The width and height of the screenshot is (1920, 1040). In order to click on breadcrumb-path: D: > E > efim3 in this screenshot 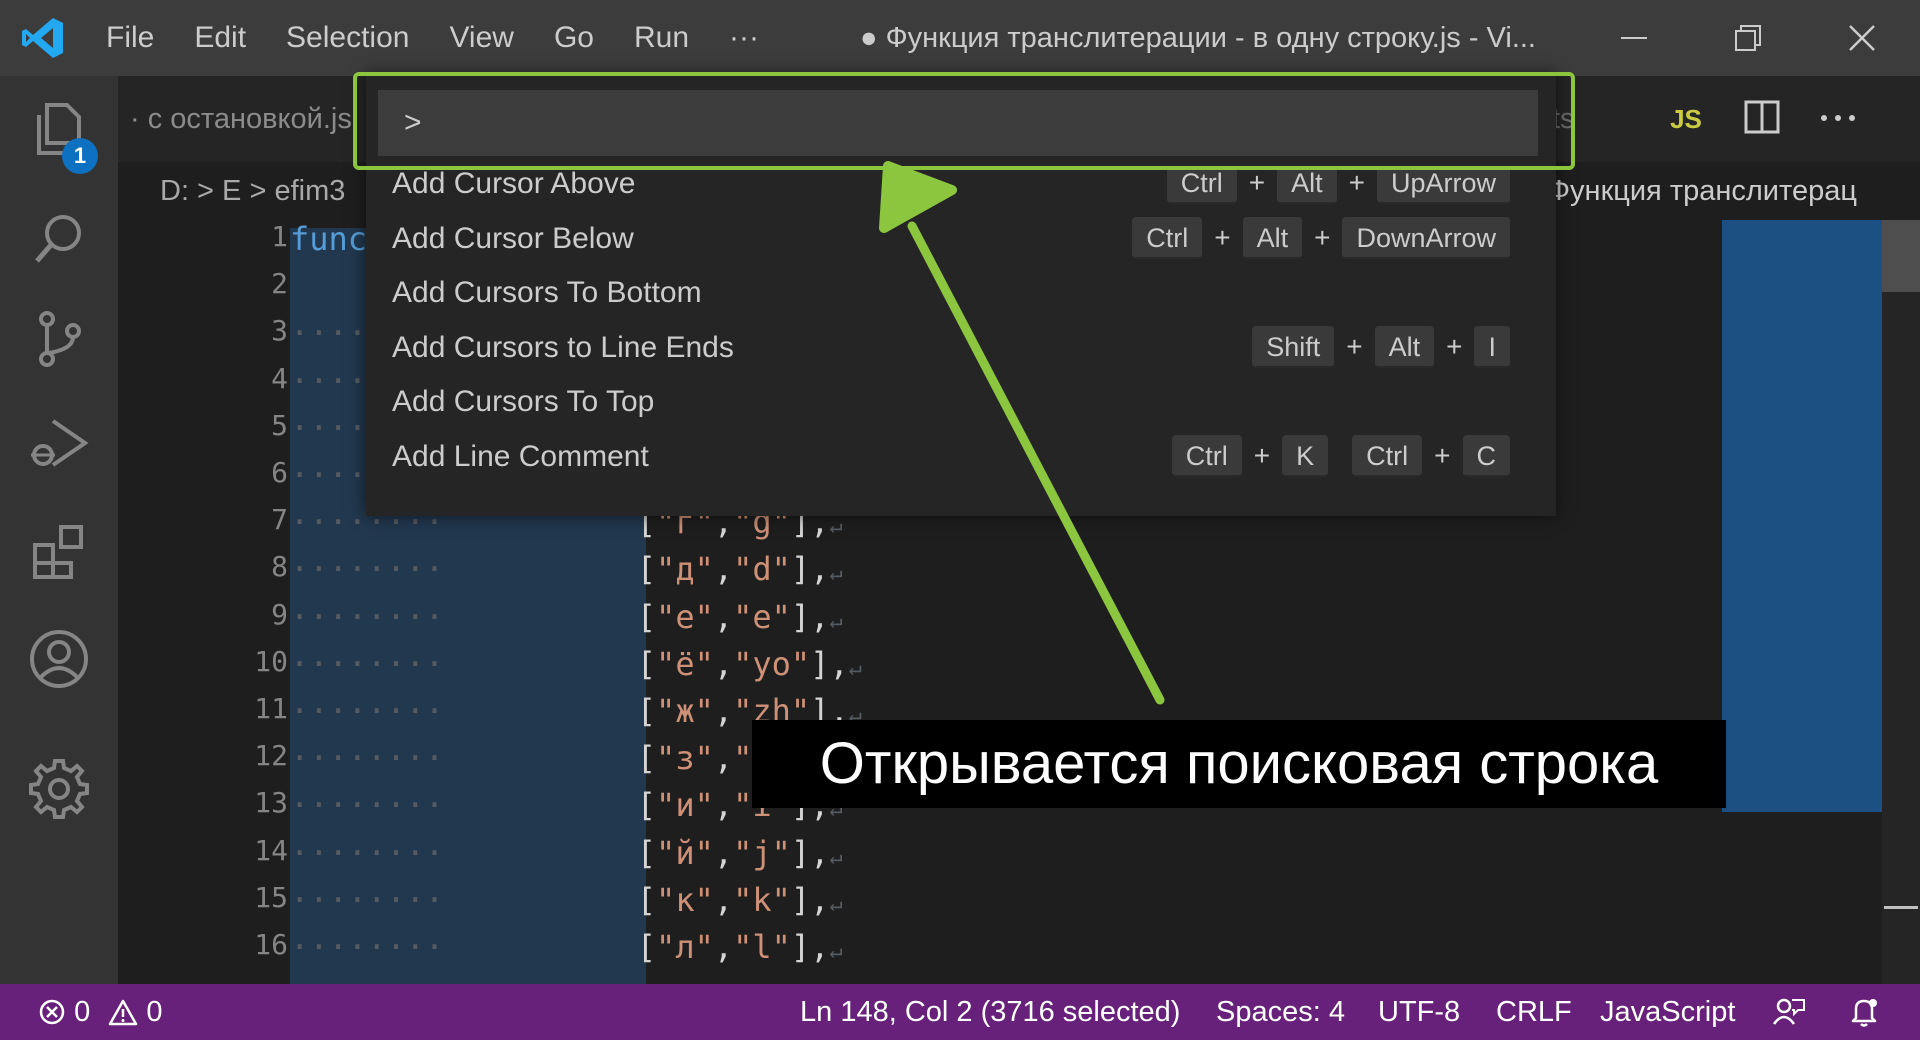, I will do `click(252, 191)`.